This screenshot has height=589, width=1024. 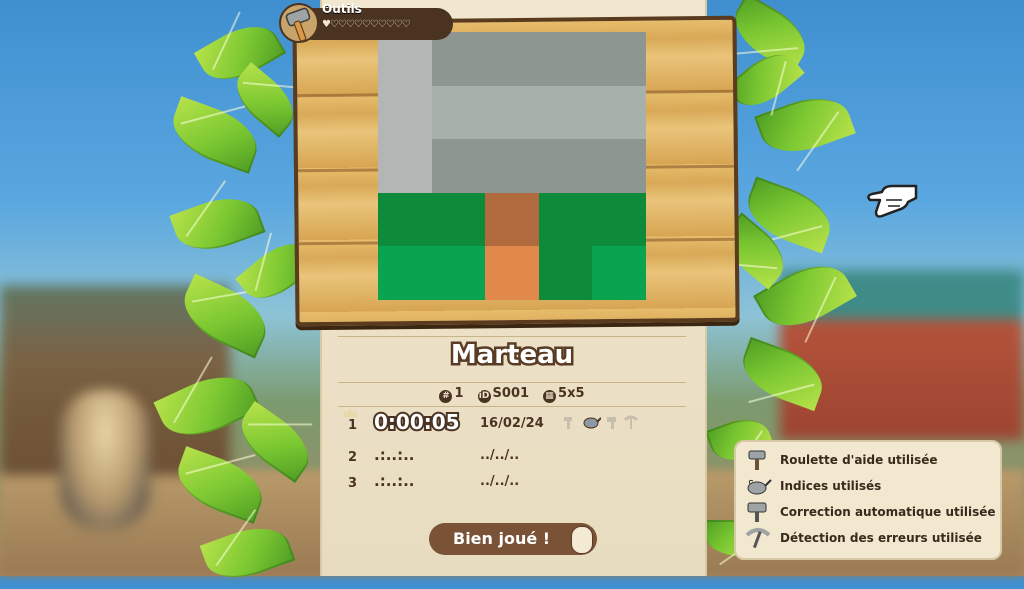 I want to click on record-date: 16/02/24, so click(x=512, y=423).